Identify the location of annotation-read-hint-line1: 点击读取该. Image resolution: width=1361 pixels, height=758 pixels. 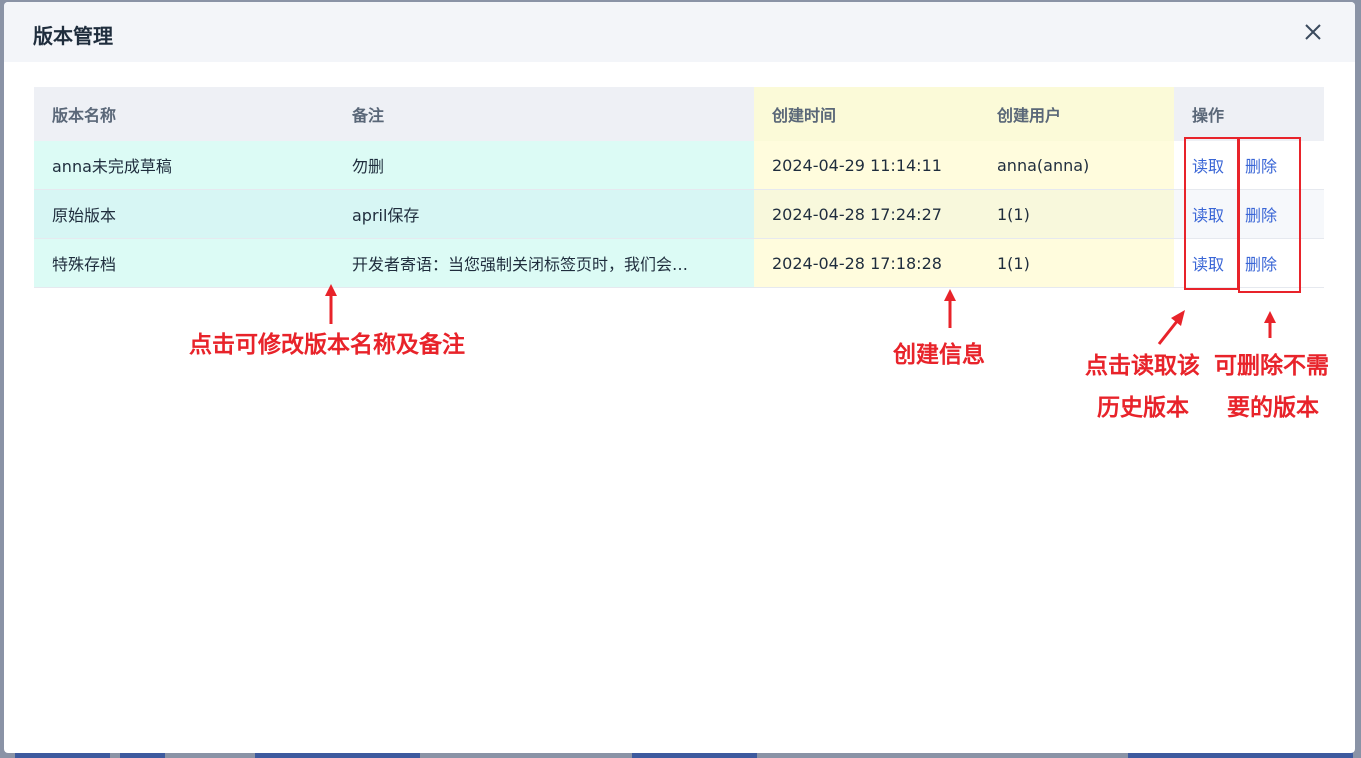
(1142, 366).